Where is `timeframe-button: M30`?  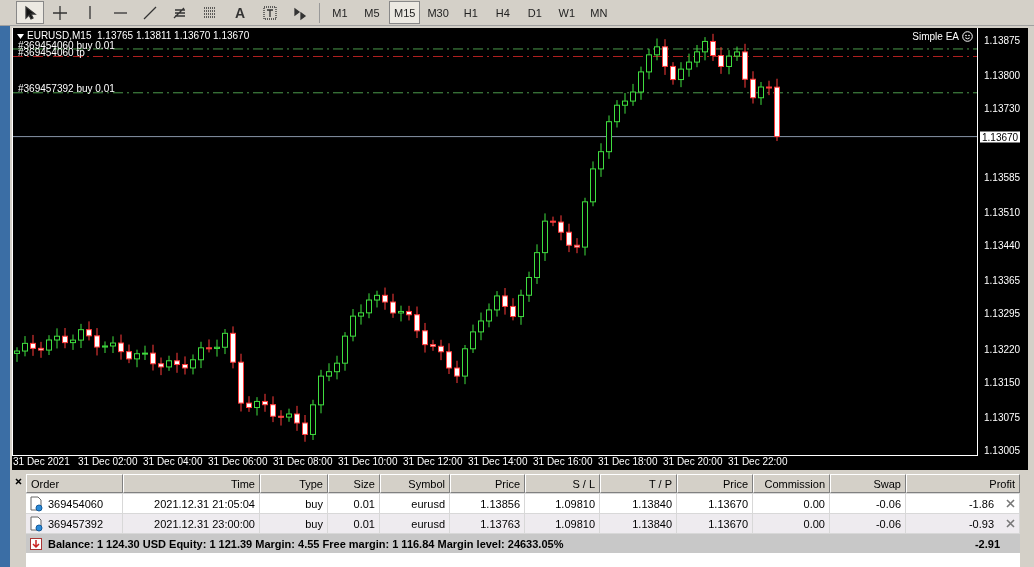 timeframe-button: M30 is located at coordinates (438, 12).